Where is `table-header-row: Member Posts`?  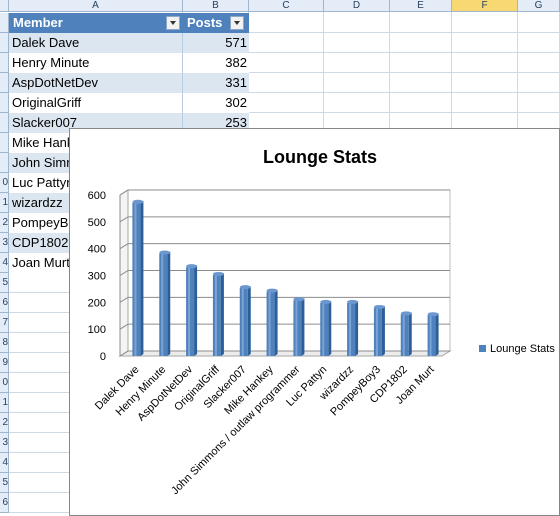 table-header-row: Member Posts is located at coordinates (129, 23).